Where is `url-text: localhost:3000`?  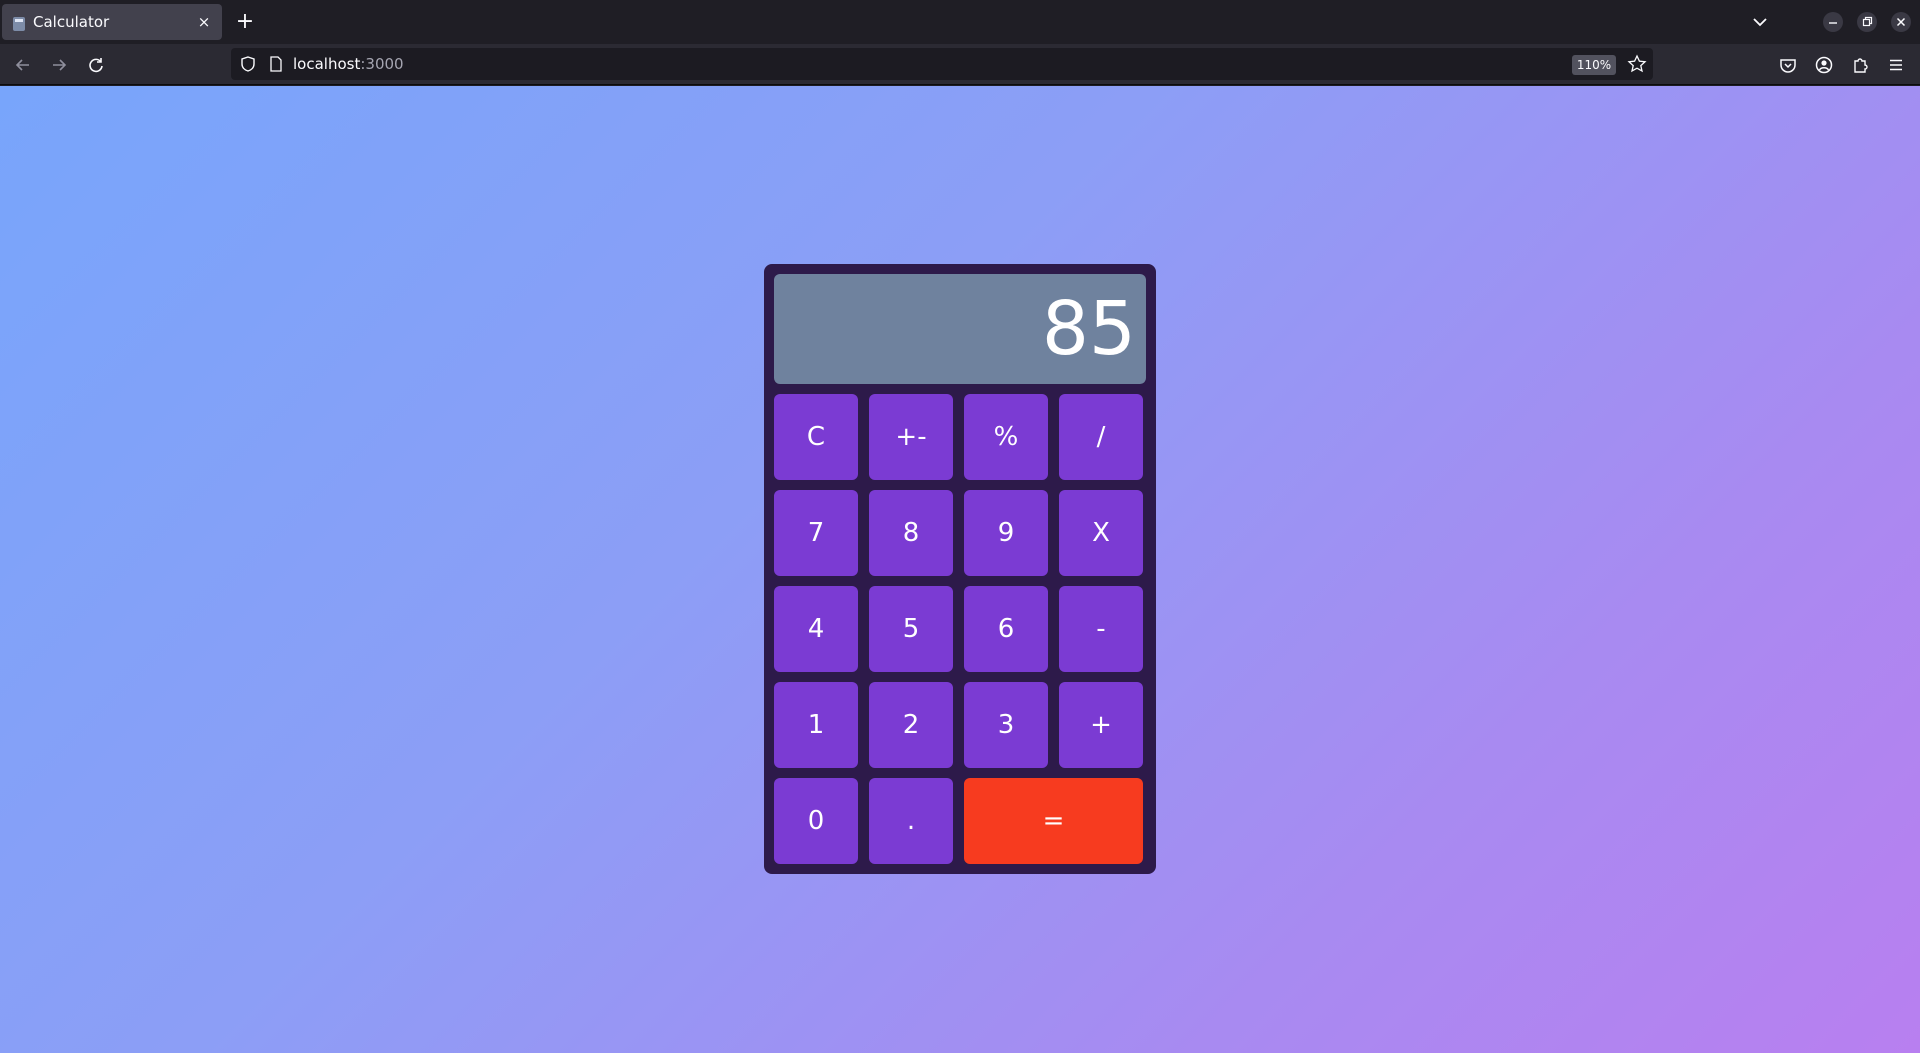
url-text: localhost:3000 is located at coordinates (348, 64).